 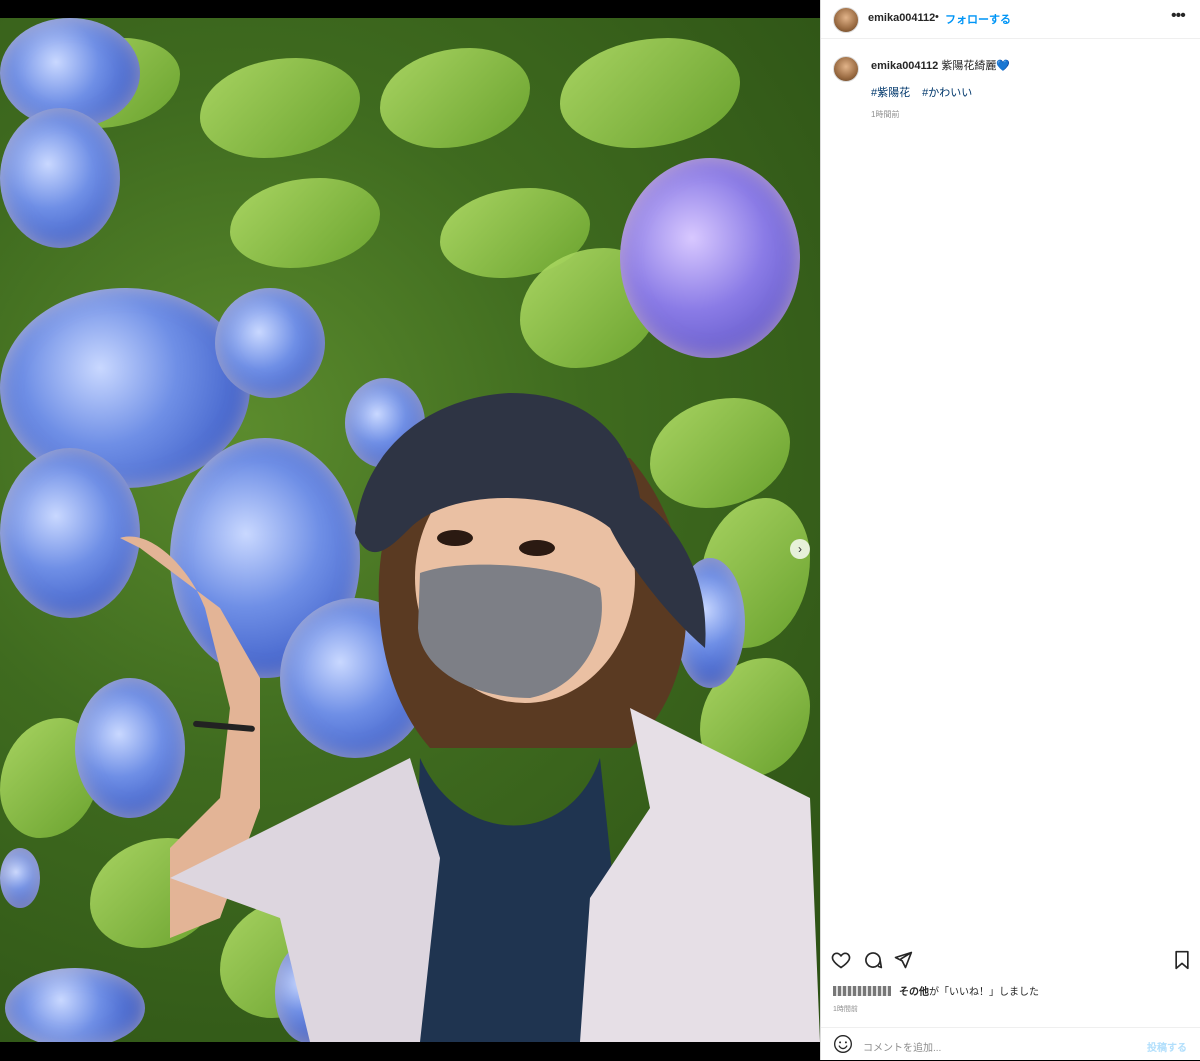 What do you see at coordinates (862, 990) in the screenshot?
I see `blurred-usernames` at bounding box center [862, 990].